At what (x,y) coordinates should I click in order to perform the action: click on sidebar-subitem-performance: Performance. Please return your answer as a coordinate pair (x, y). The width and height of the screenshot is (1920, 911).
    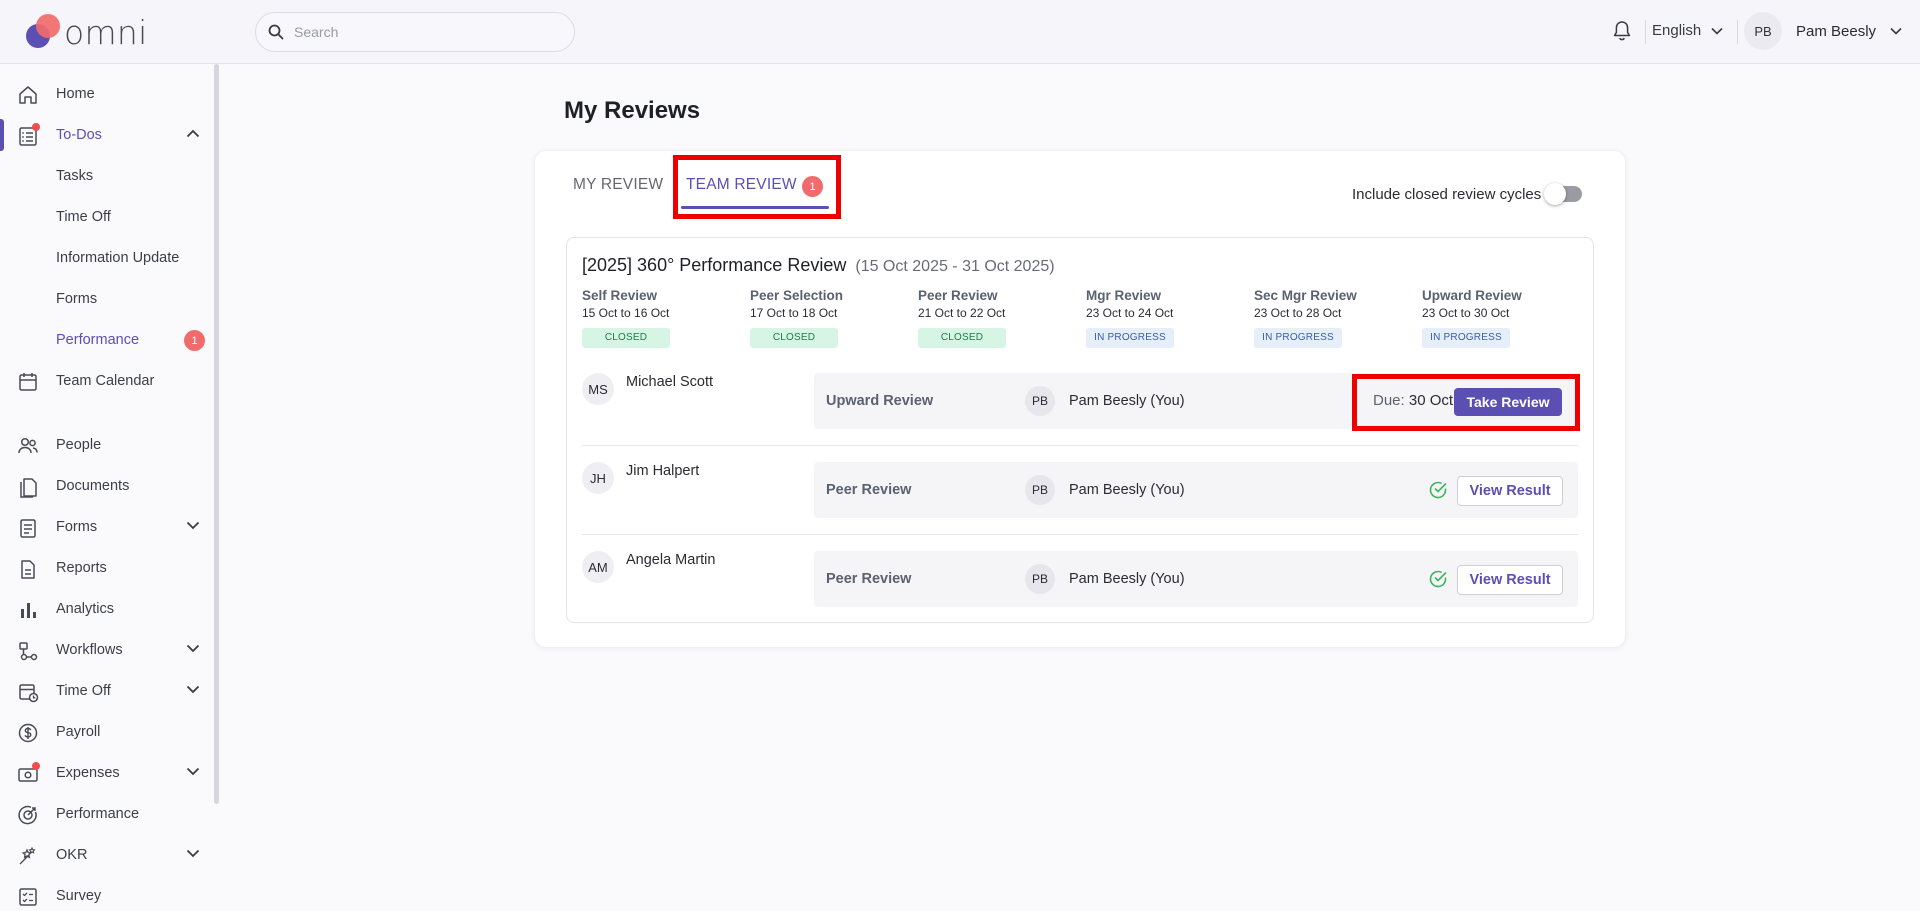
    Looking at the image, I should click on (97, 340).